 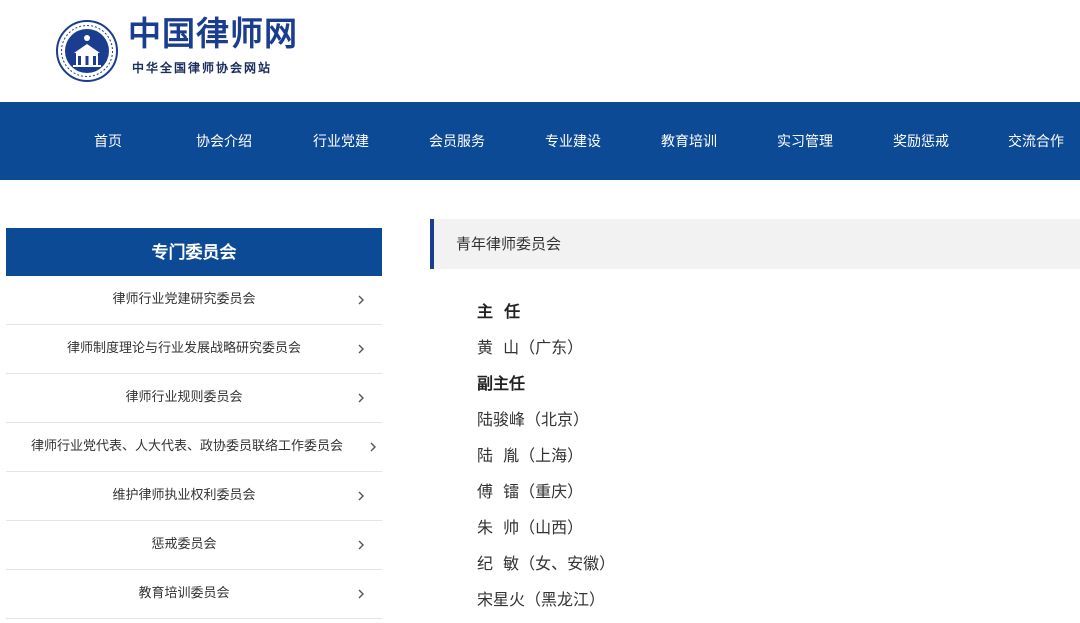 I want to click on nav-item-training: 教育培训, so click(x=689, y=141).